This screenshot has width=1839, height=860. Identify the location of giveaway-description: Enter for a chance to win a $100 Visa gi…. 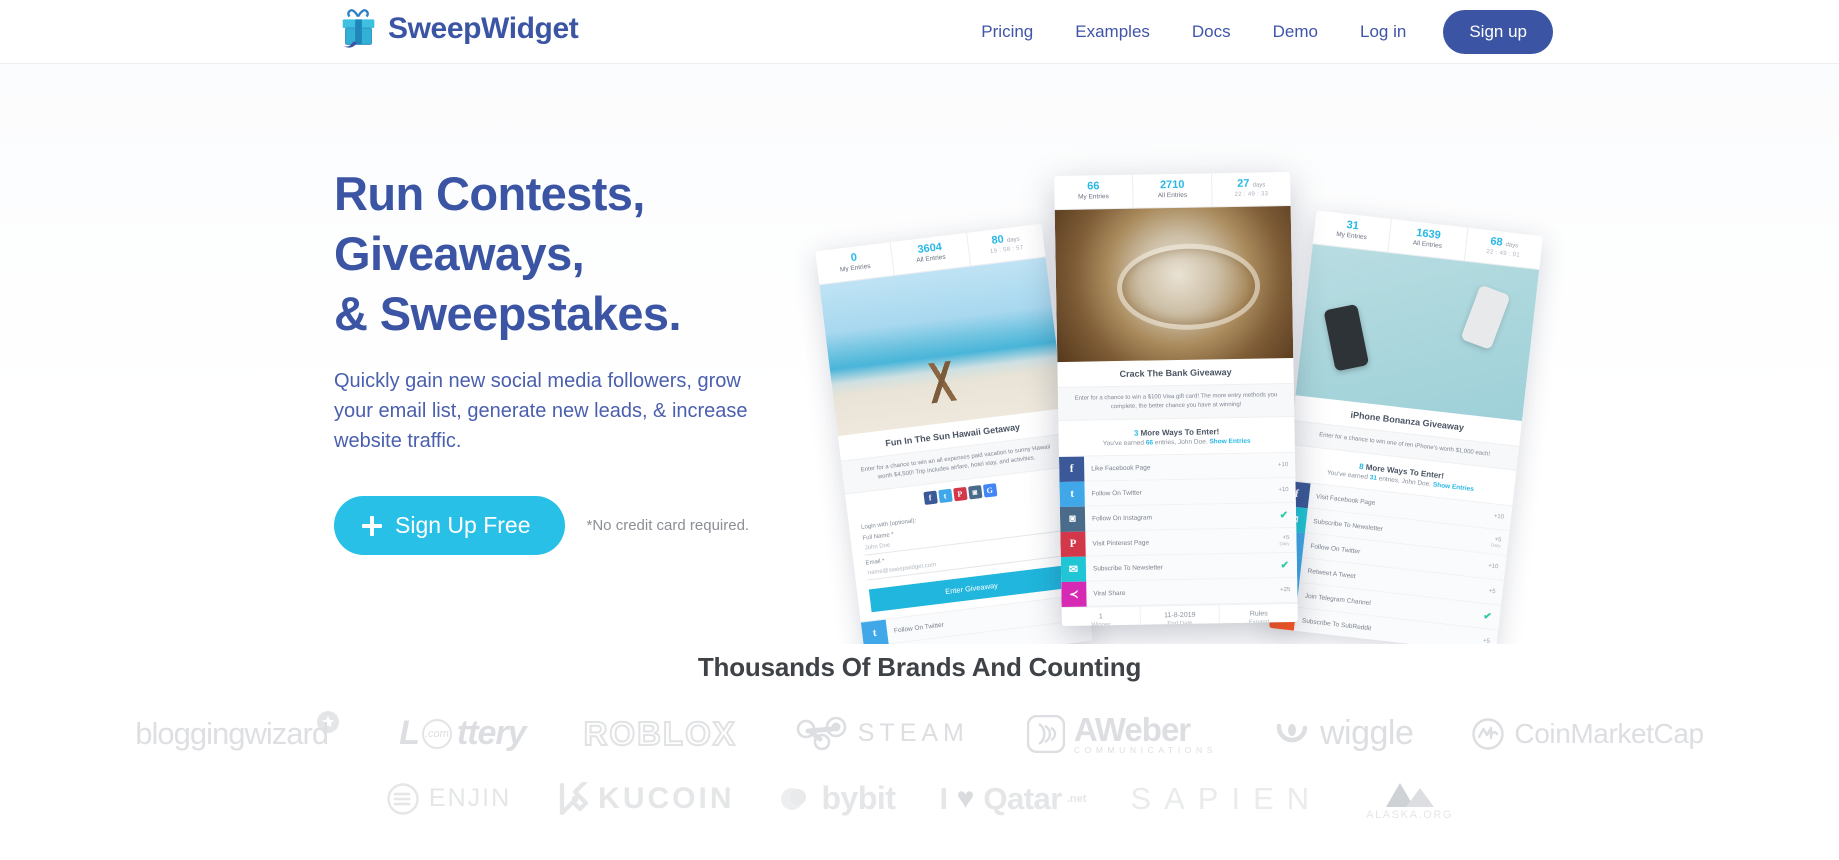
(1176, 402).